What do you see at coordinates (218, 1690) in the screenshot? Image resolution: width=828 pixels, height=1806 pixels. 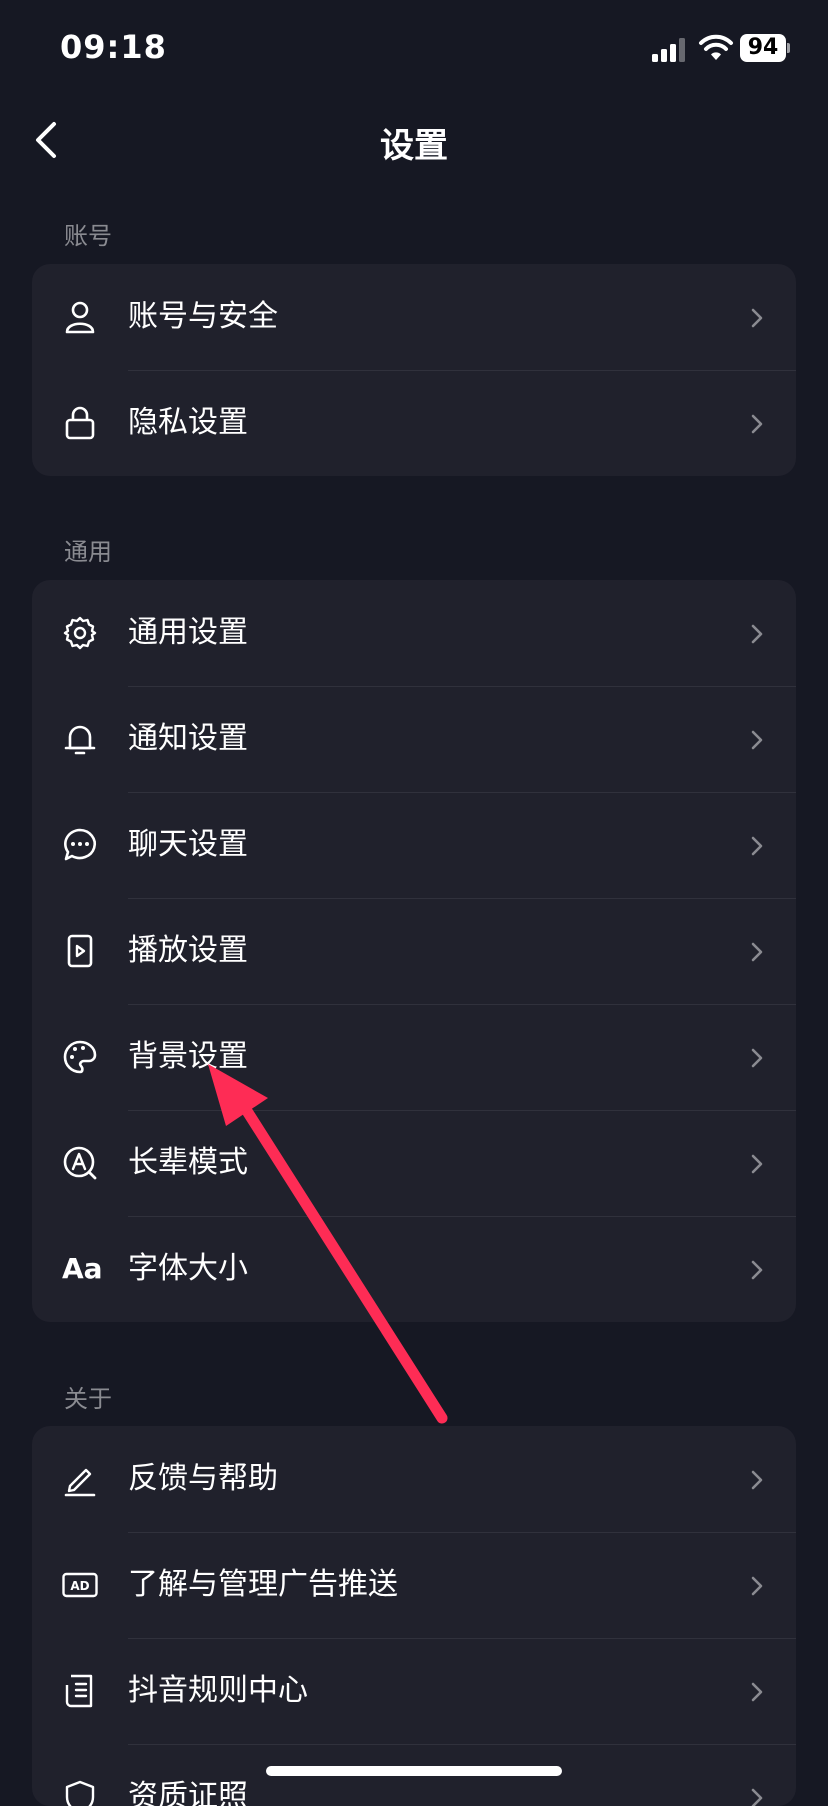 I see `row-label: 抖音规则中心` at bounding box center [218, 1690].